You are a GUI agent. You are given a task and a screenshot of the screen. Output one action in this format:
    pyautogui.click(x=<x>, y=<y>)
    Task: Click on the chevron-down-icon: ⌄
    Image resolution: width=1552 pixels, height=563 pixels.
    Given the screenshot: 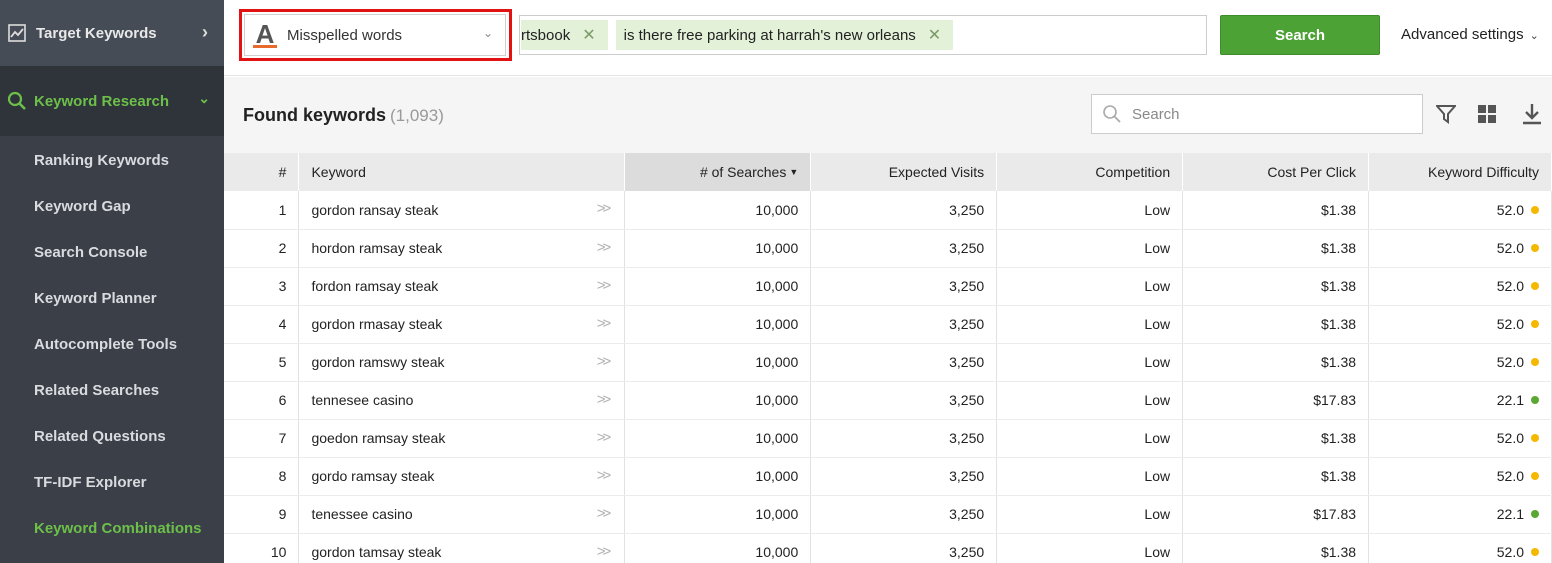 What is the action you would take?
    pyautogui.click(x=204, y=98)
    